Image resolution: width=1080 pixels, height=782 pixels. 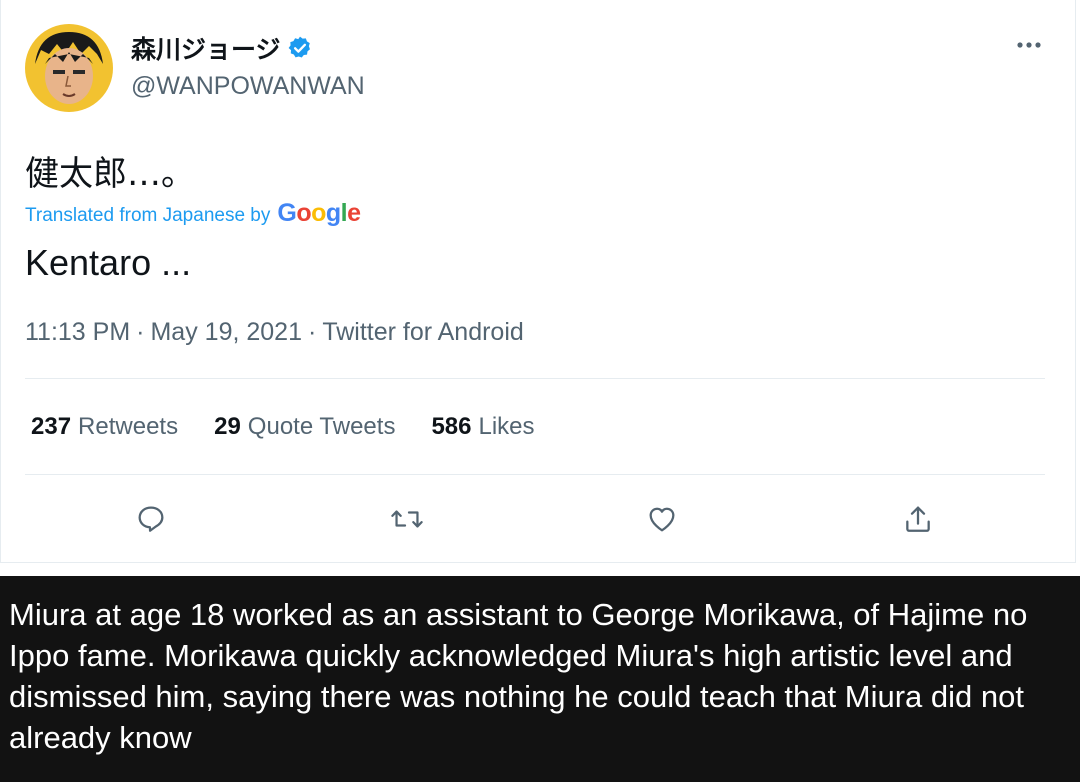 I want to click on avatar, so click(x=69, y=68).